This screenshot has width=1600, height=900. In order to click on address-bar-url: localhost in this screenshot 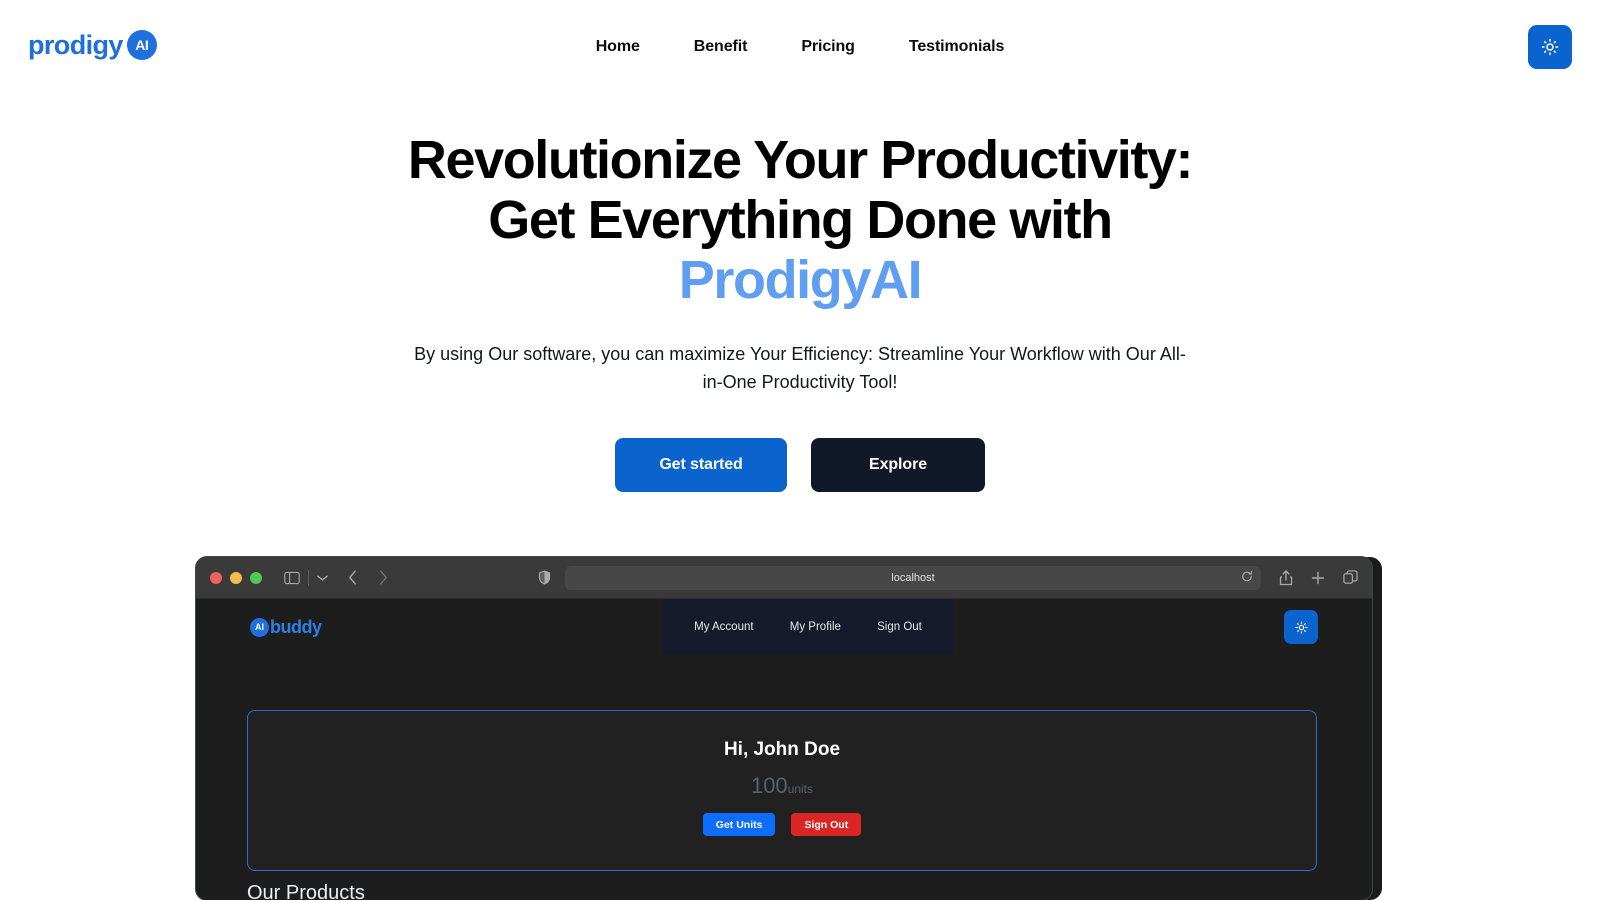, I will do `click(913, 577)`.